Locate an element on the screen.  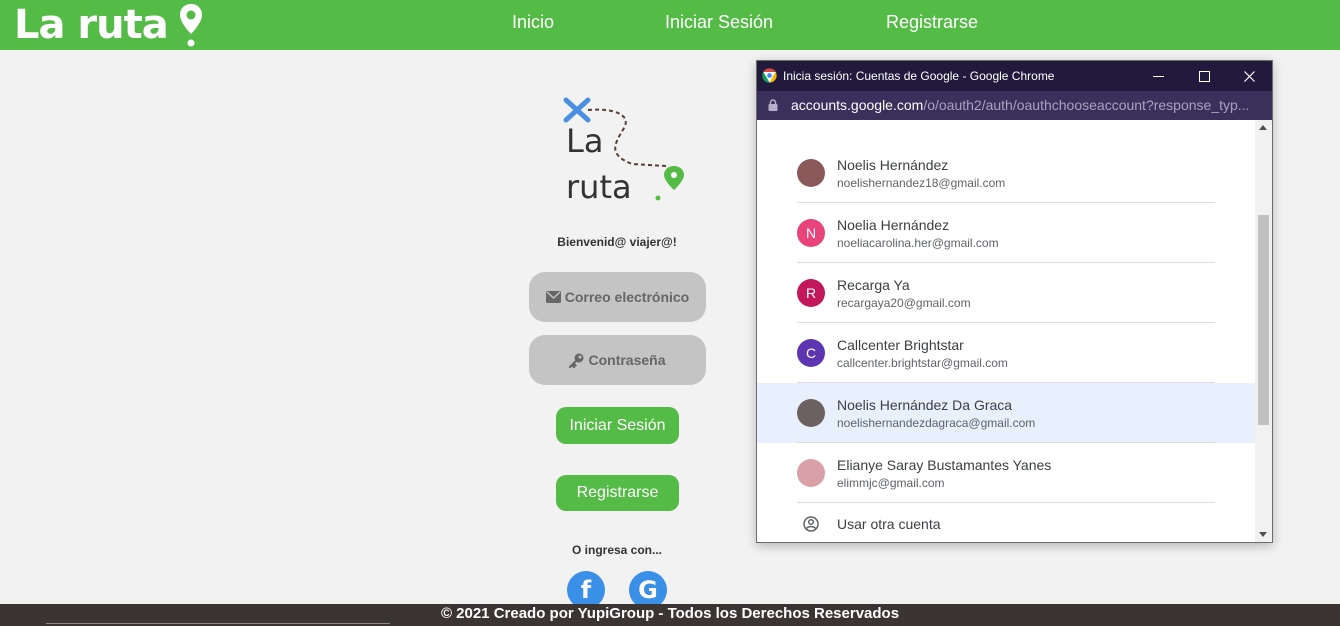
password-placeholder: Contraseña is located at coordinates (627, 360).